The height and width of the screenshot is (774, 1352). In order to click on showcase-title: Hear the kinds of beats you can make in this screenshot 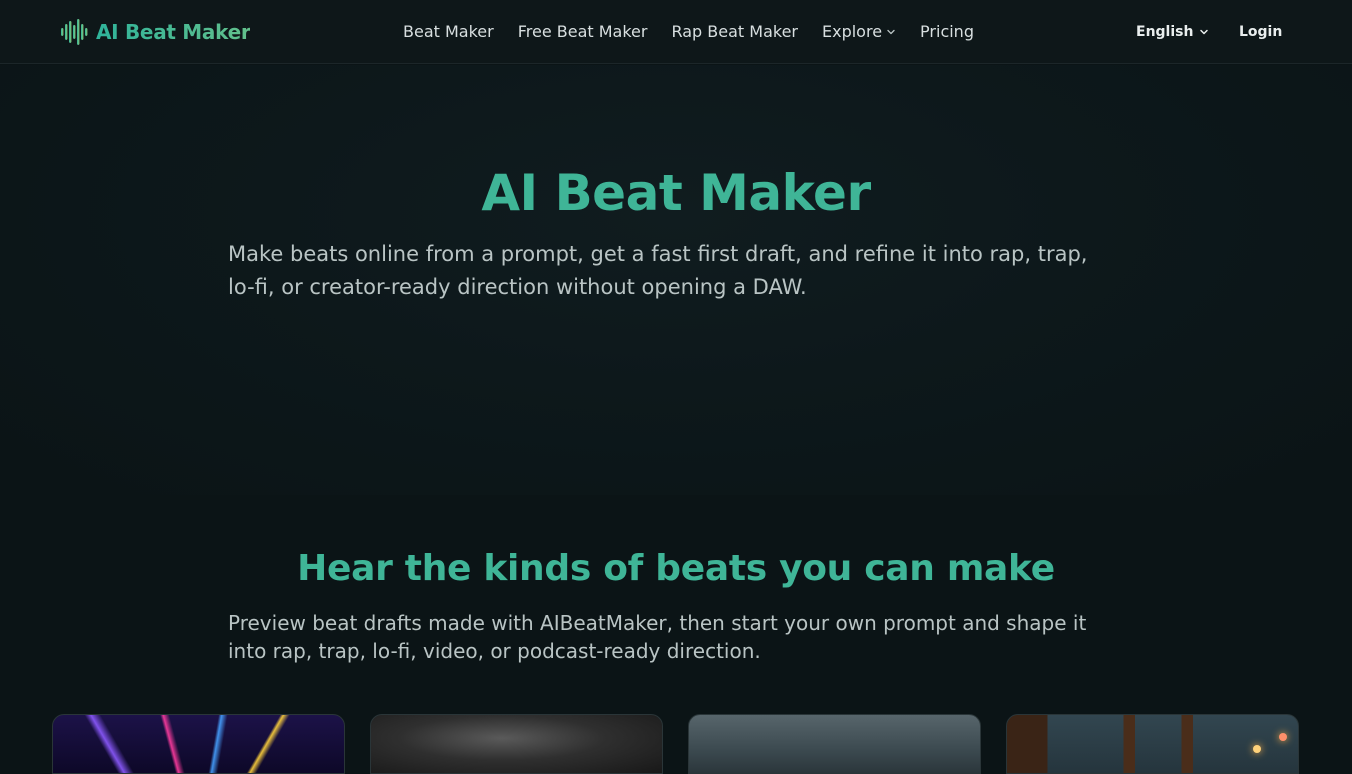, I will do `click(676, 568)`.